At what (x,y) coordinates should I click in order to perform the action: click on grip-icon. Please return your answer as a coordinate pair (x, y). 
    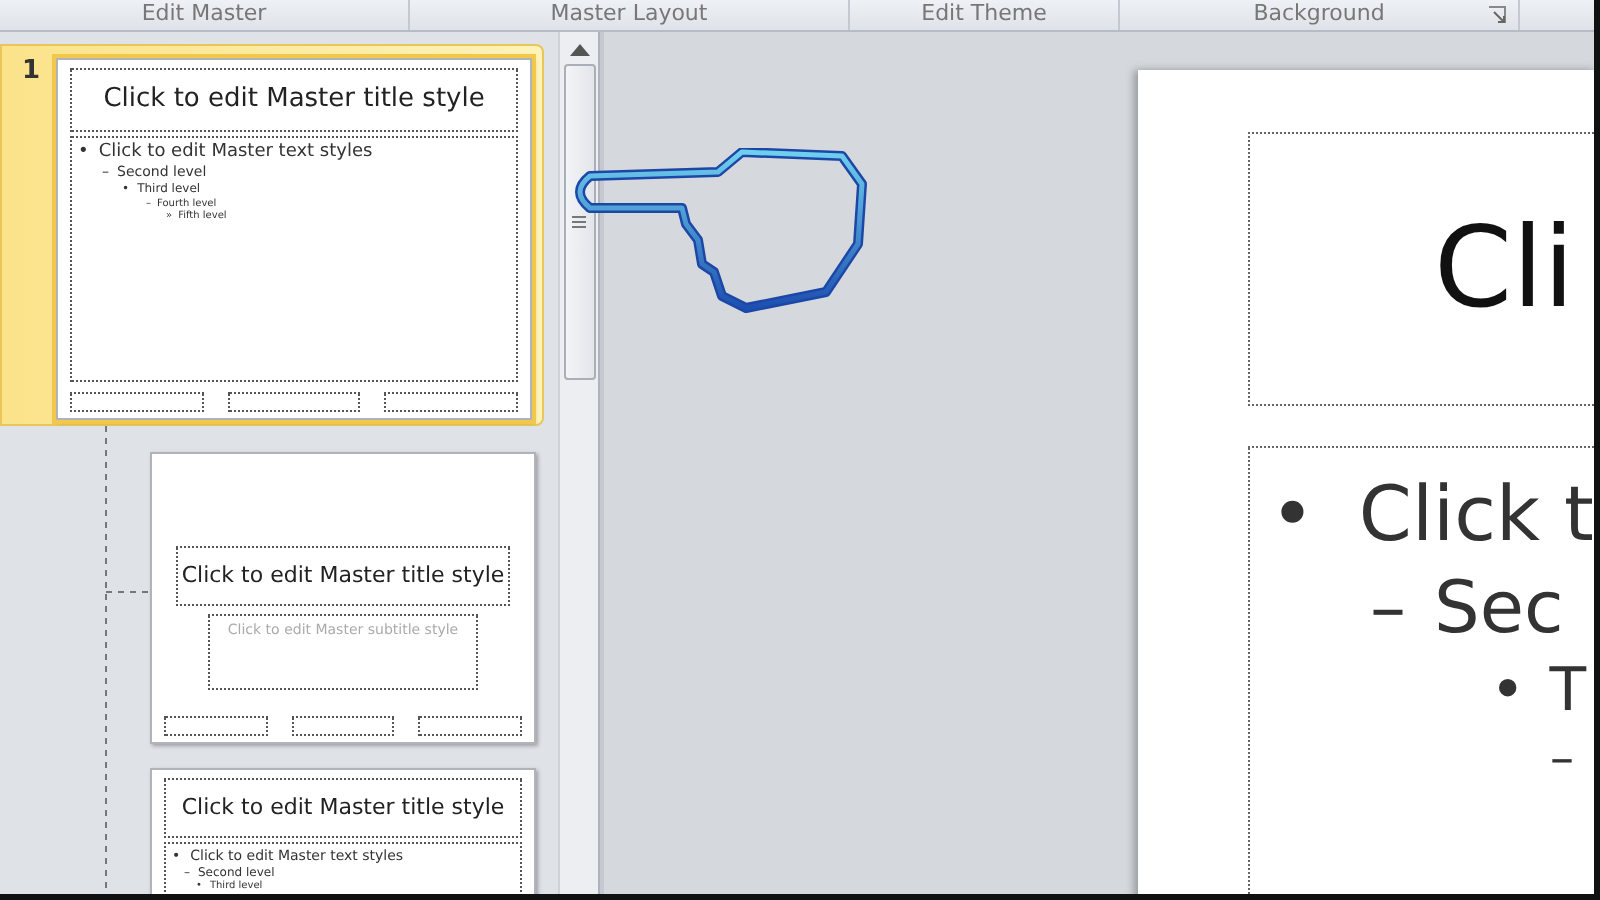
    Looking at the image, I should click on (579, 222).